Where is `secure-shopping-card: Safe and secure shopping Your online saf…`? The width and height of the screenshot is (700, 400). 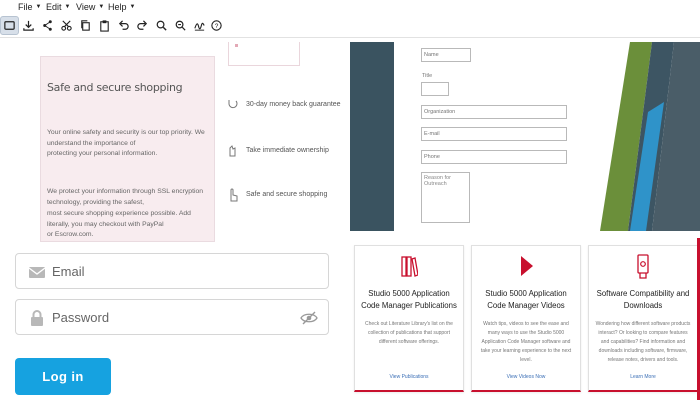 secure-shopping-card: Safe and secure shopping Your online saf… is located at coordinates (127, 149).